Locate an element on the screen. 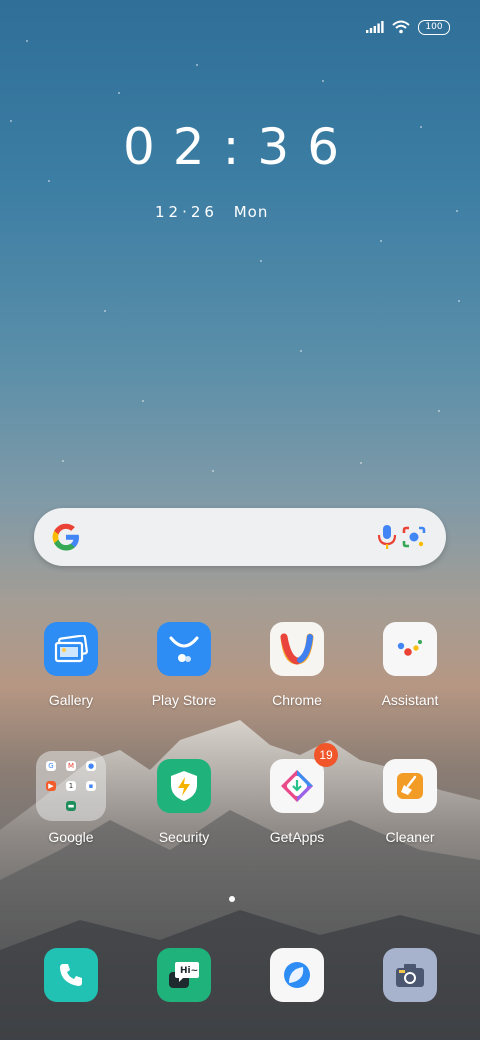 Image resolution: width=480 pixels, height=1040 pixels. dock-camera is located at coordinates (410, 975).